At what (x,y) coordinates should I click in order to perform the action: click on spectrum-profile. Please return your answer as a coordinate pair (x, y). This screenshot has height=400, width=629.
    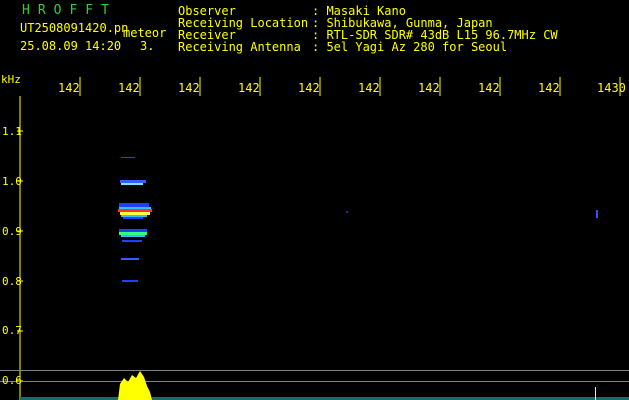
    Looking at the image, I should click on (324, 385).